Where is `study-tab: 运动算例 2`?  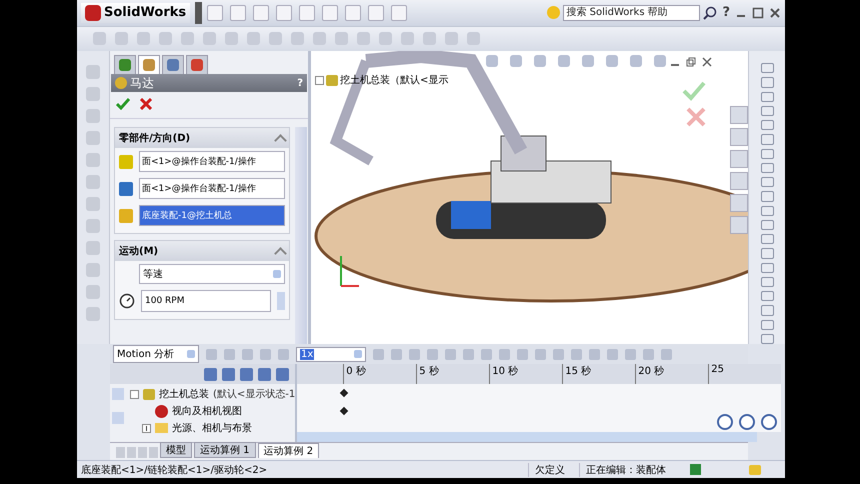 study-tab: 运动算例 2 is located at coordinates (289, 450).